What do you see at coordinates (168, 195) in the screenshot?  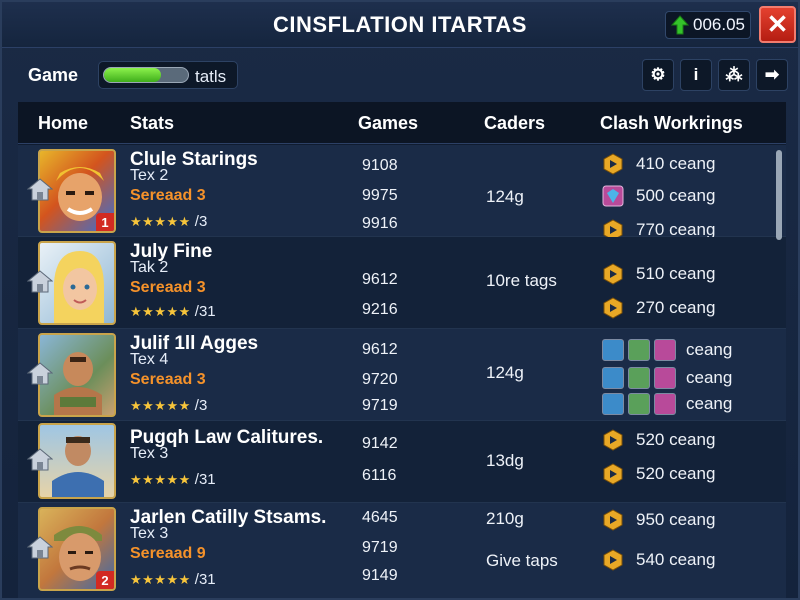 I see `player-tier: Sereaad 3` at bounding box center [168, 195].